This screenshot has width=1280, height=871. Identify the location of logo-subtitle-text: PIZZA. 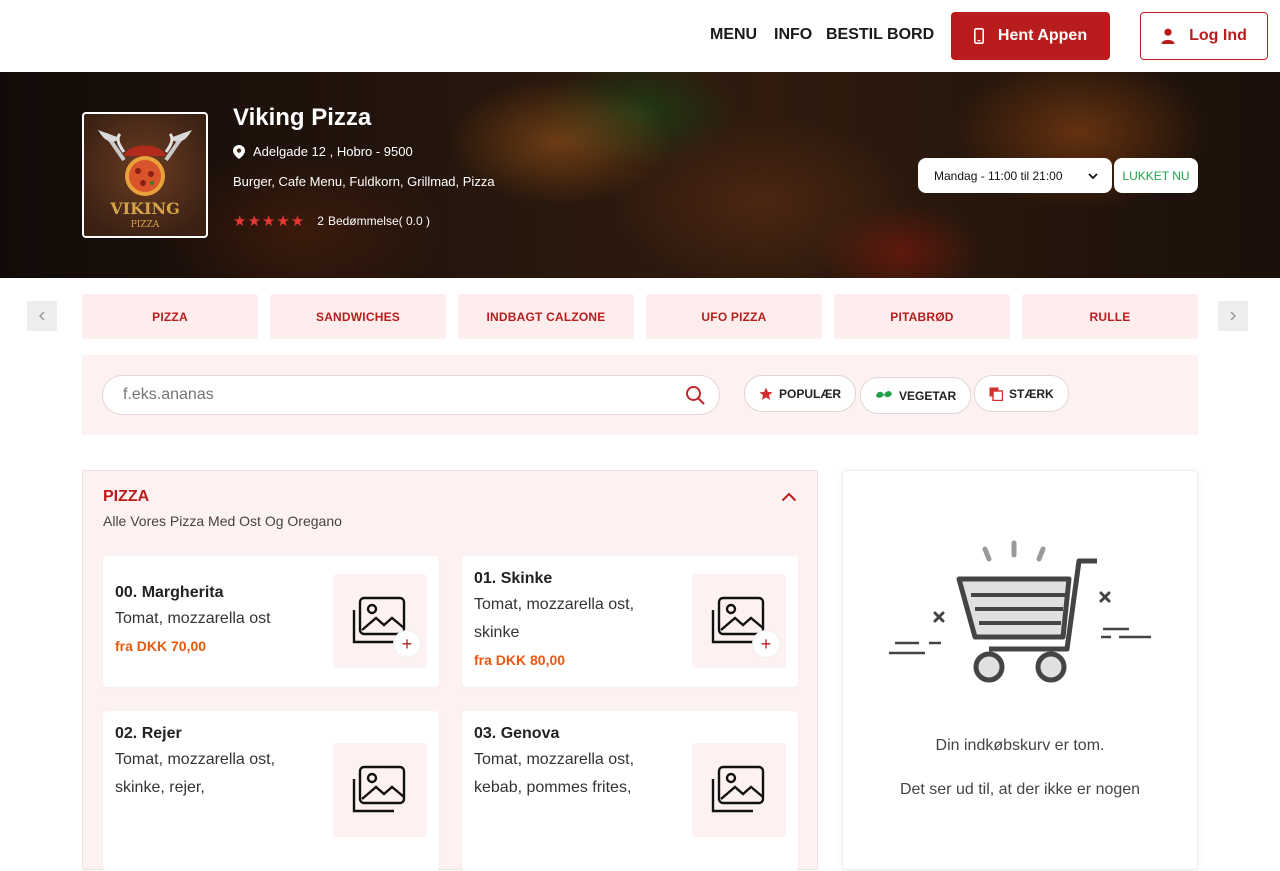
(145, 225).